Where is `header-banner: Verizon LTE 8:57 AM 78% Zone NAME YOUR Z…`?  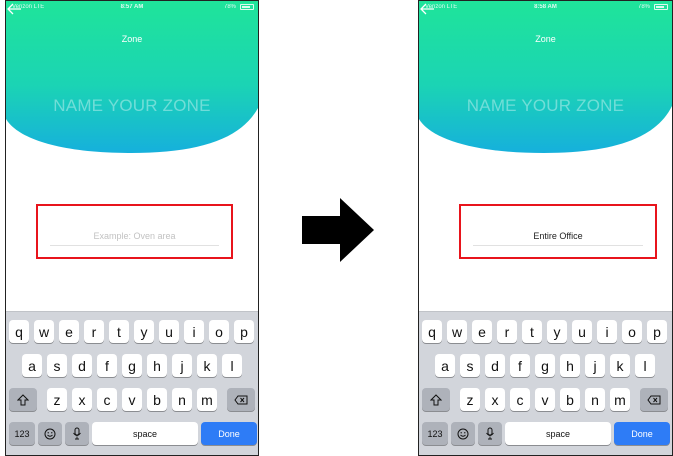 header-banner: Verizon LTE 8:57 AM 78% Zone NAME YOUR Z… is located at coordinates (132, 85).